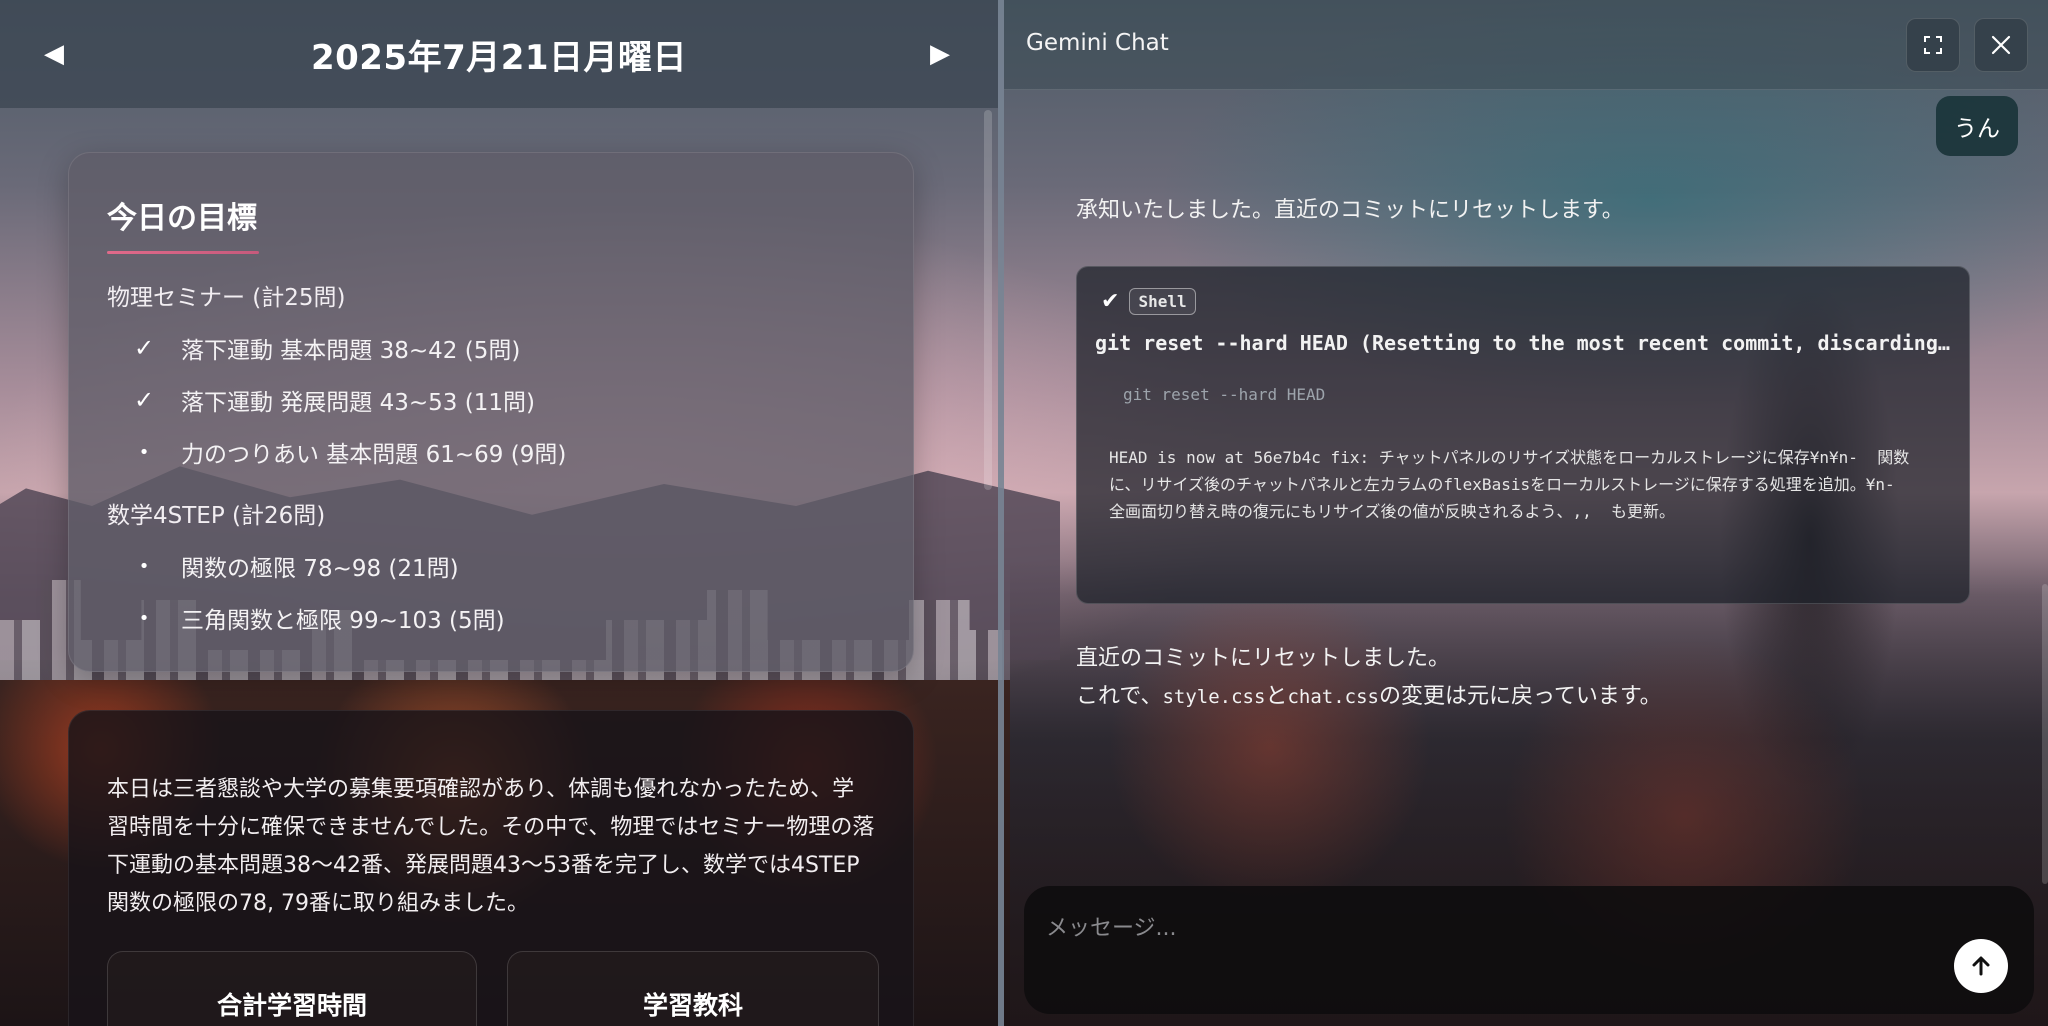  I want to click on triangle-right-icon: ▶, so click(940, 54).